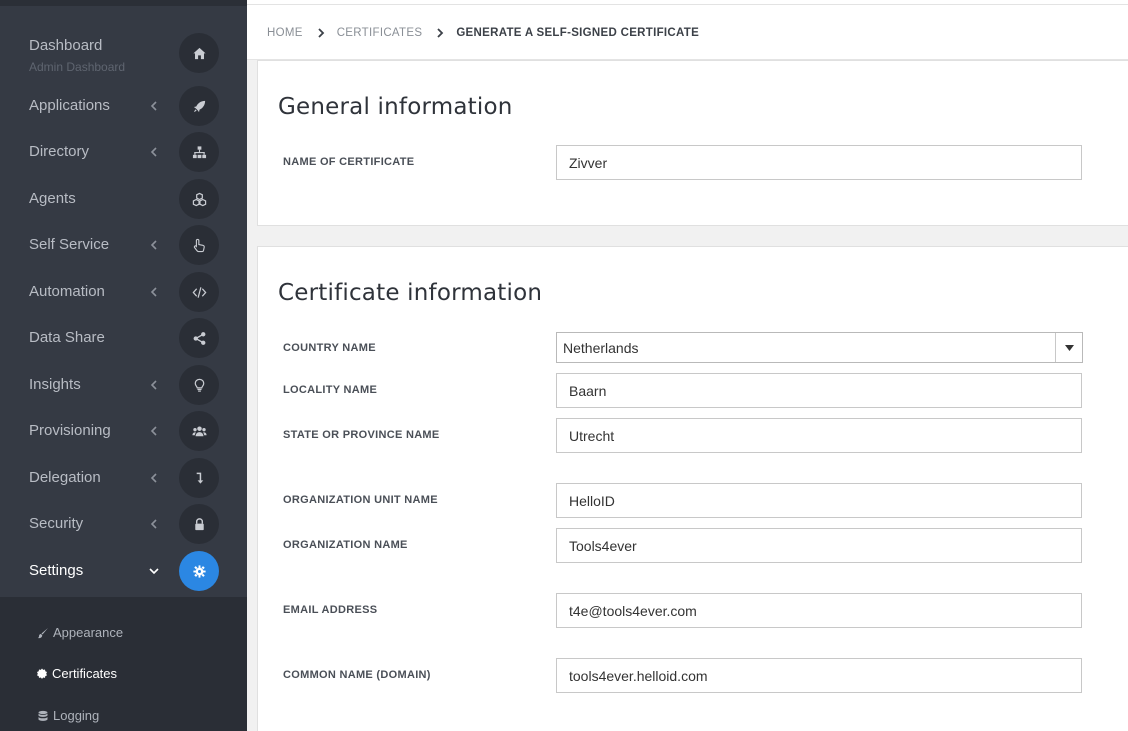  Describe the element at coordinates (123, 431) in the screenshot. I see `sidebar-item-provisioning: Provisioning` at that location.